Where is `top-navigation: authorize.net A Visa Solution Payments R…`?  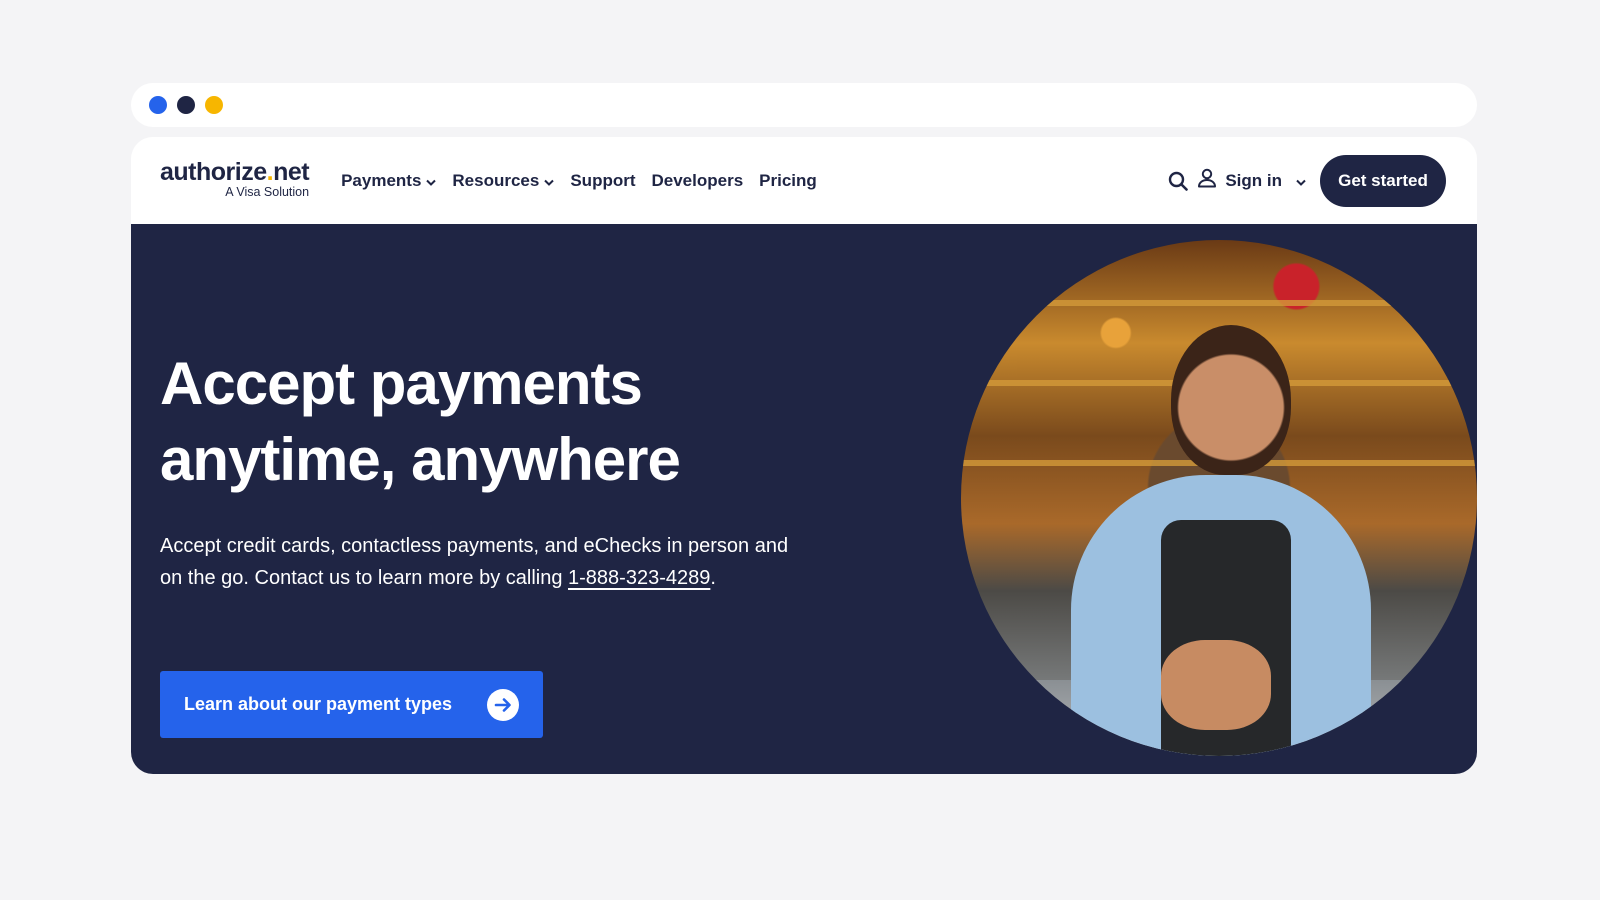
top-navigation: authorize.net A Visa Solution Payments R… is located at coordinates (804, 180).